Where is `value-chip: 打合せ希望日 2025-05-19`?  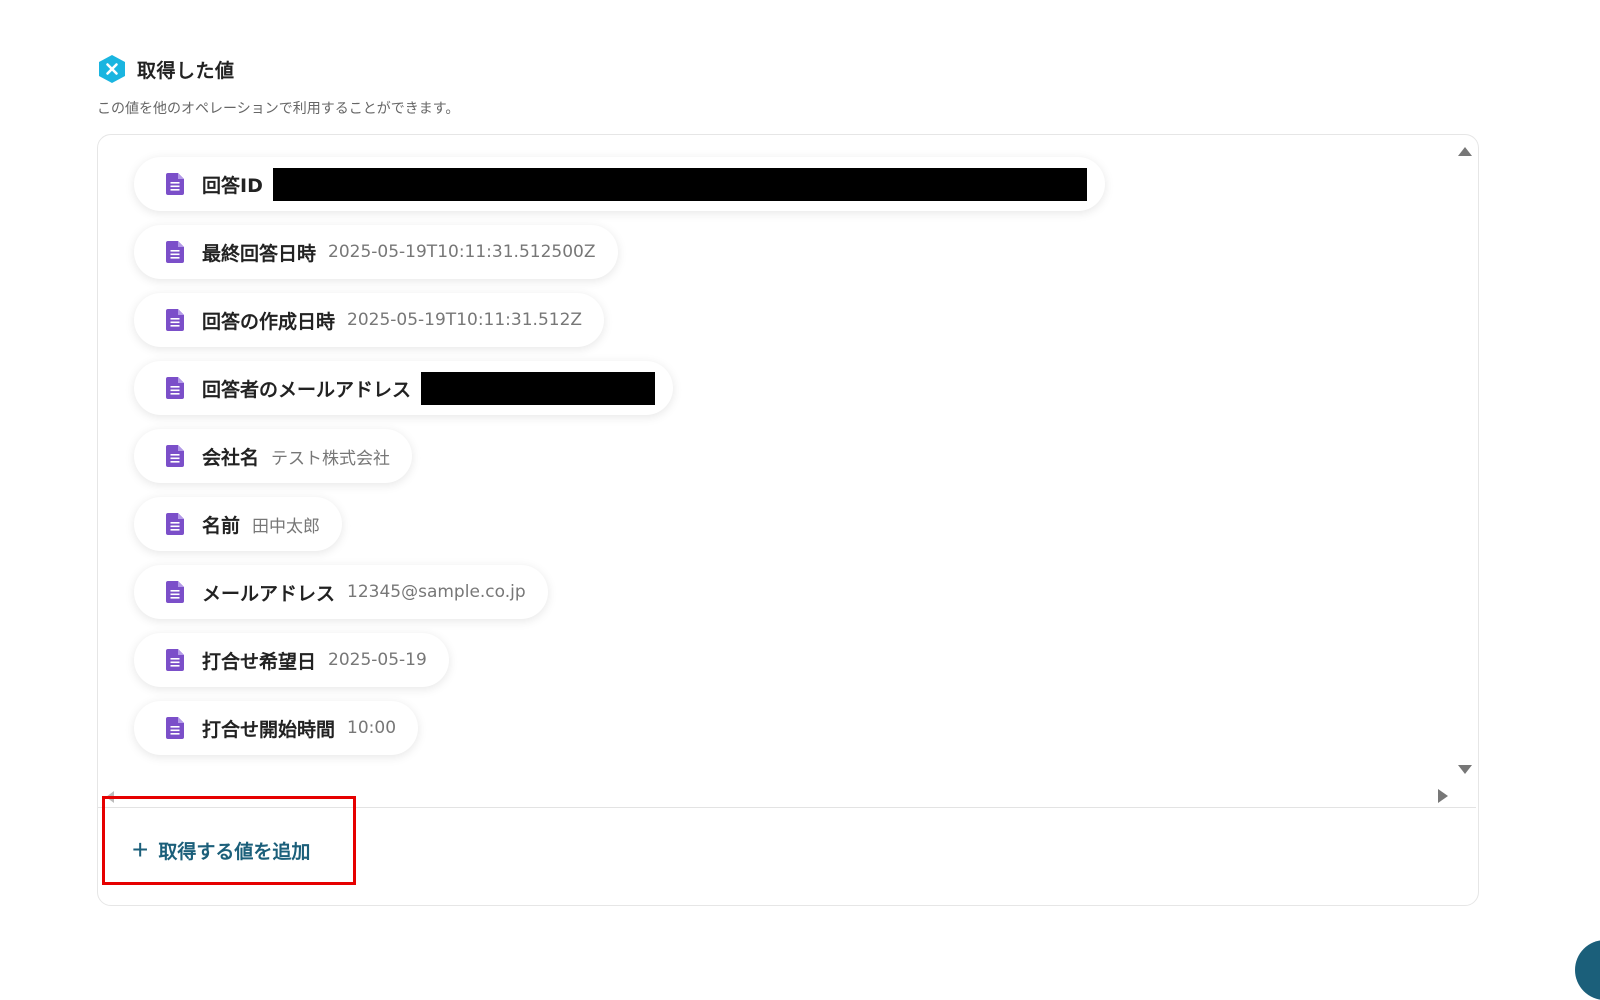 value-chip: 打合せ希望日 2025-05-19 is located at coordinates (291, 660).